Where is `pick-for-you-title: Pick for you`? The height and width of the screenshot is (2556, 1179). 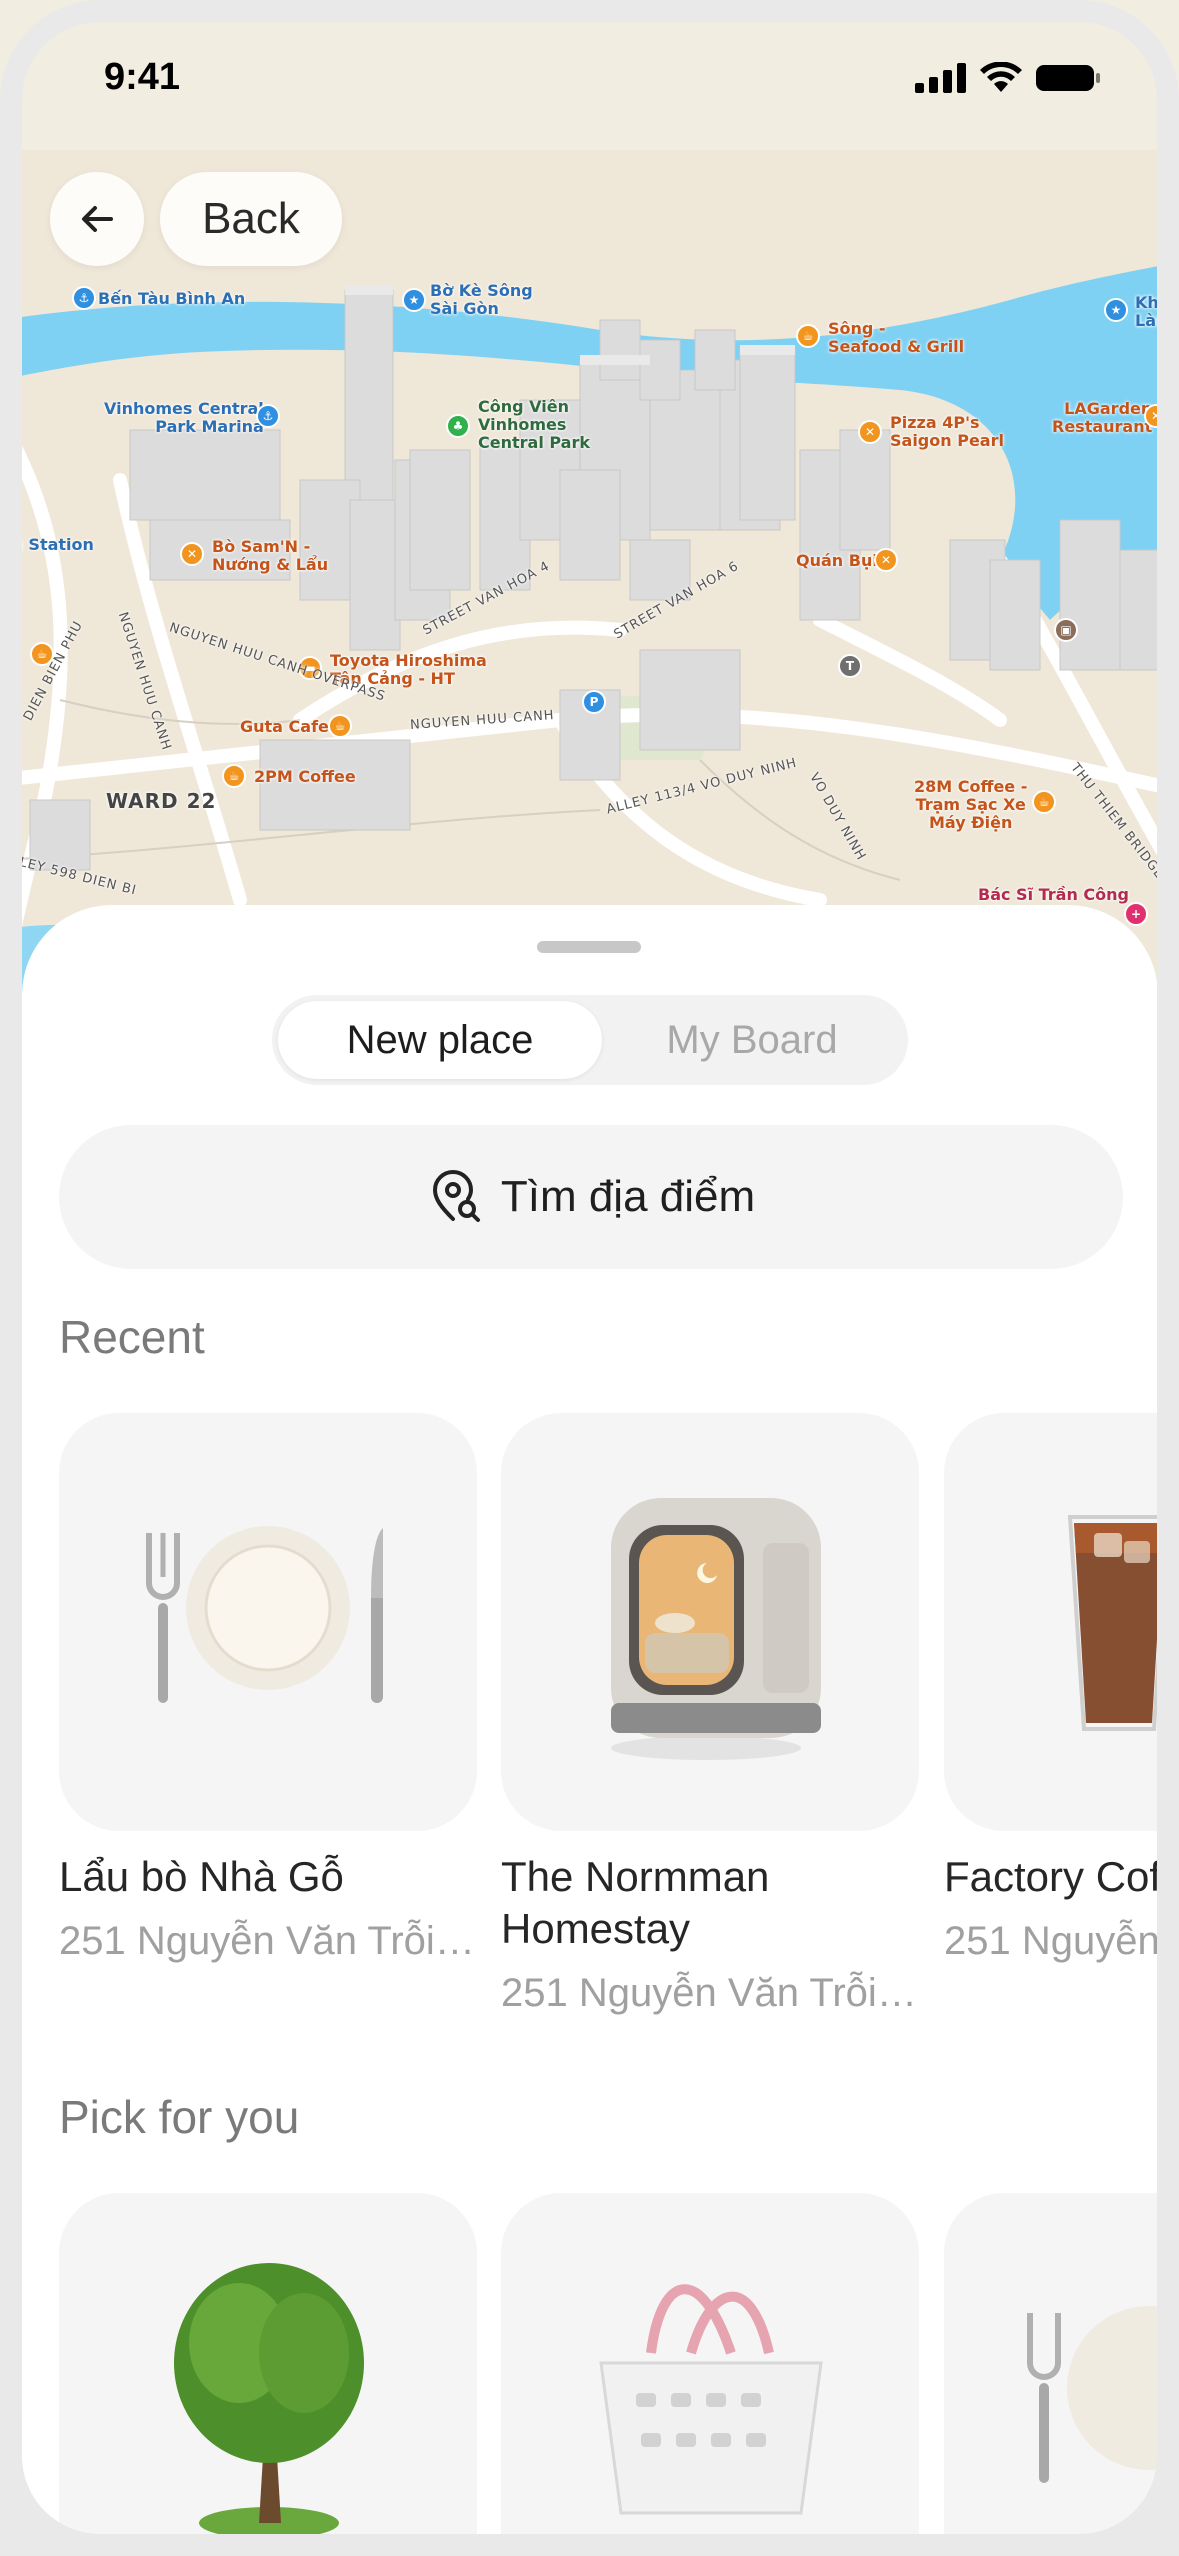 pick-for-you-title: Pick for you is located at coordinates (179, 2117).